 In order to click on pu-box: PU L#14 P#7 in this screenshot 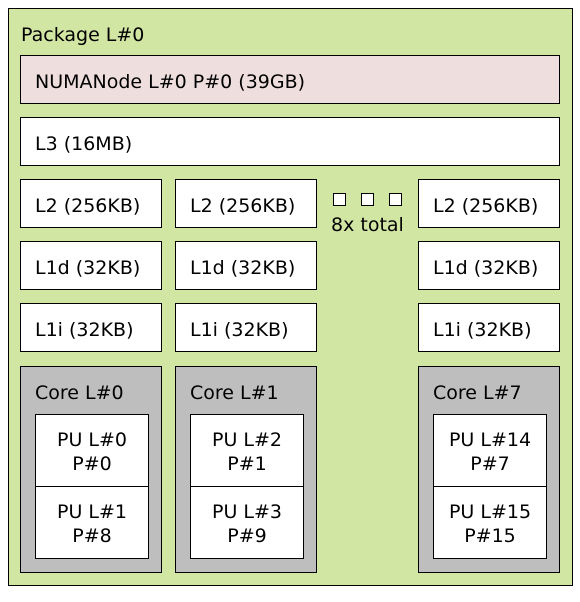, I will do `click(490, 450)`.